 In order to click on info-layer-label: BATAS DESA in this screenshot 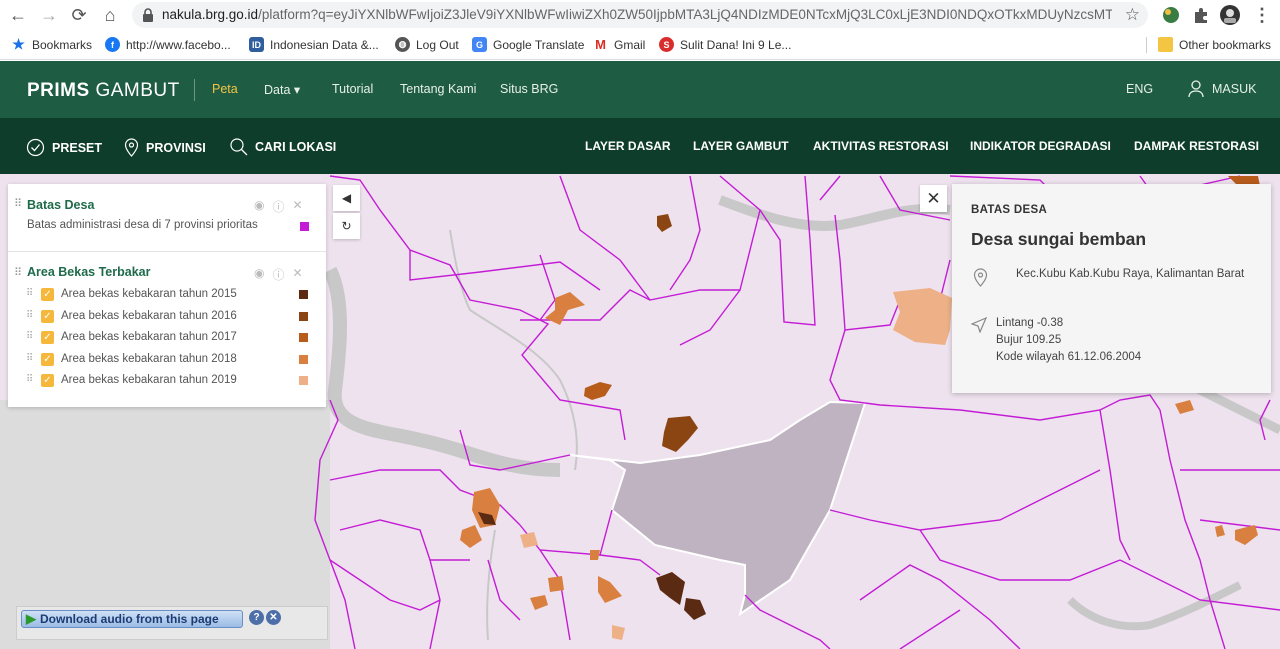, I will do `click(1009, 210)`.